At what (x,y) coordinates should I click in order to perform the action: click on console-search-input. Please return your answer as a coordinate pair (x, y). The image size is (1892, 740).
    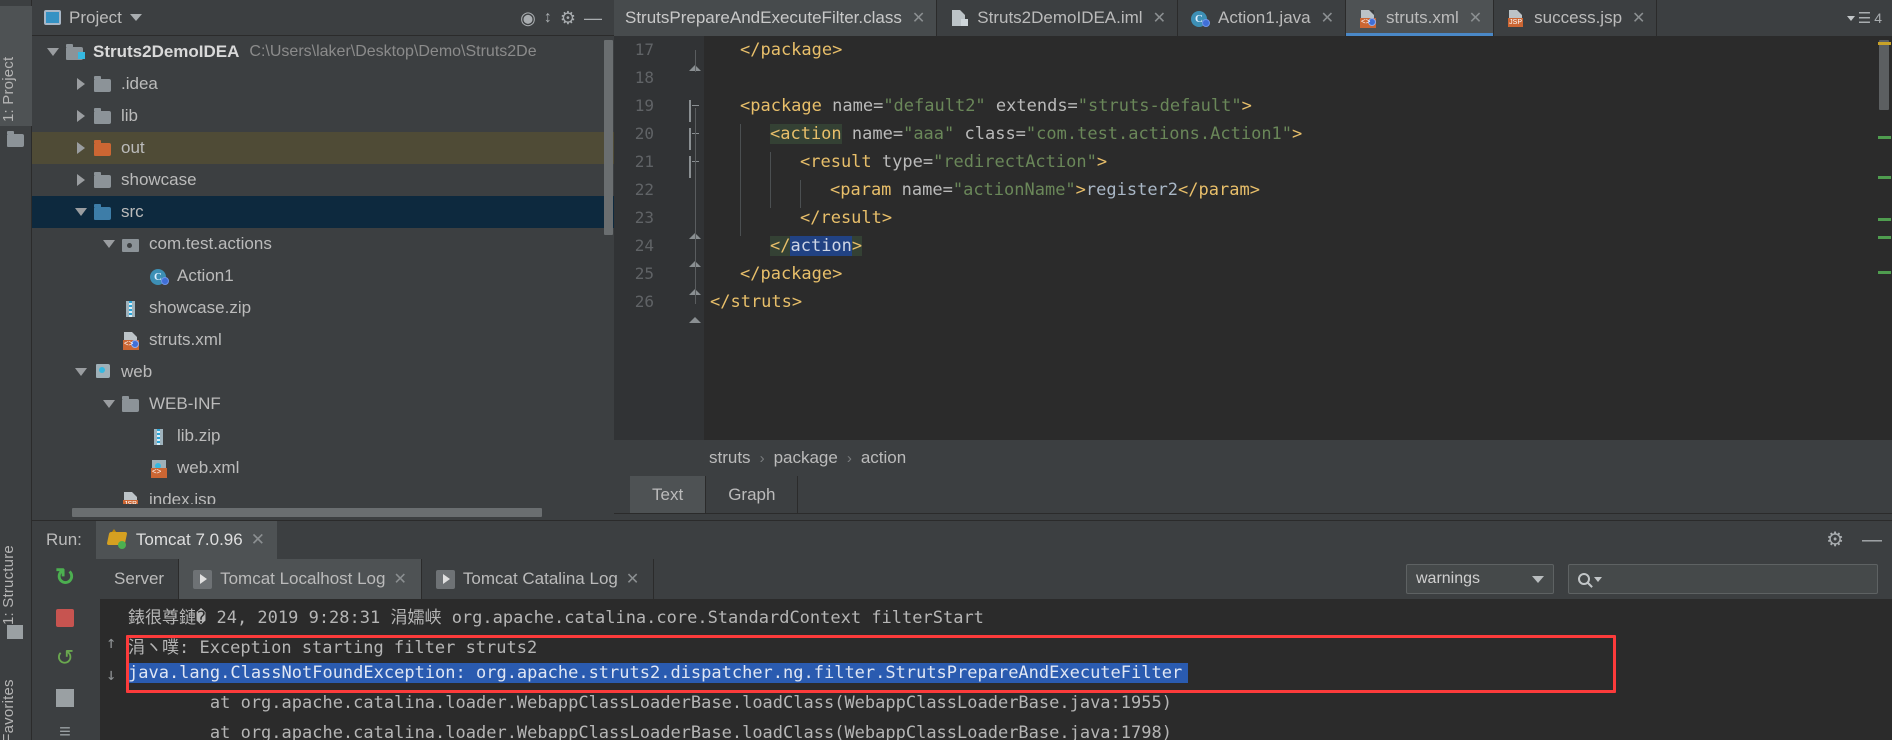
    Looking at the image, I should click on (1723, 579).